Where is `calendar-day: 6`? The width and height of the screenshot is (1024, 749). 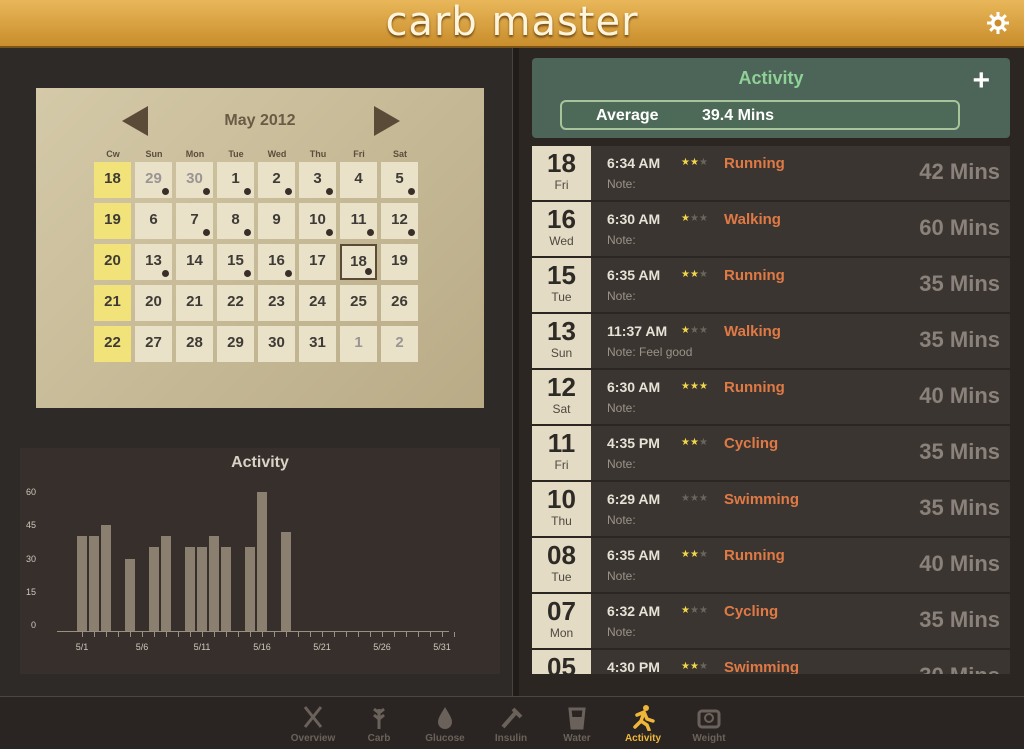
calendar-day: 6 is located at coordinates (153, 221).